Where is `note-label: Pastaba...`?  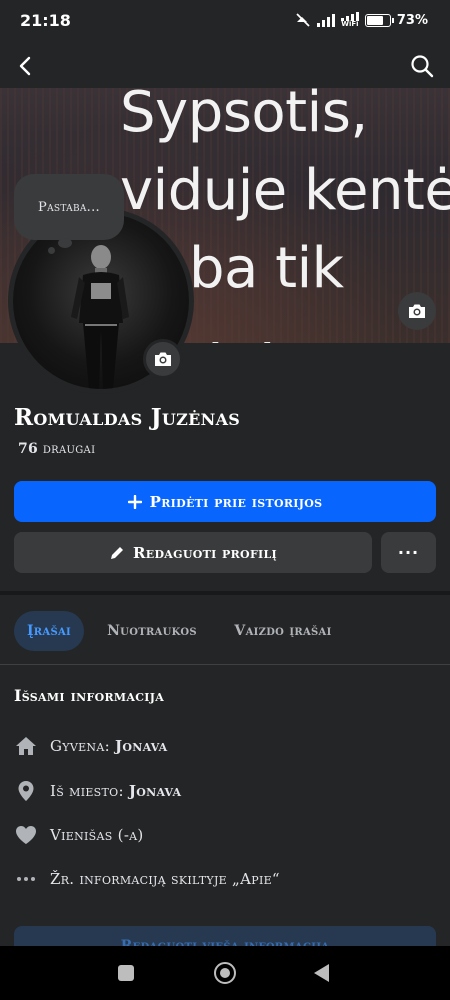
note-label: Pastaba... is located at coordinates (69, 207).